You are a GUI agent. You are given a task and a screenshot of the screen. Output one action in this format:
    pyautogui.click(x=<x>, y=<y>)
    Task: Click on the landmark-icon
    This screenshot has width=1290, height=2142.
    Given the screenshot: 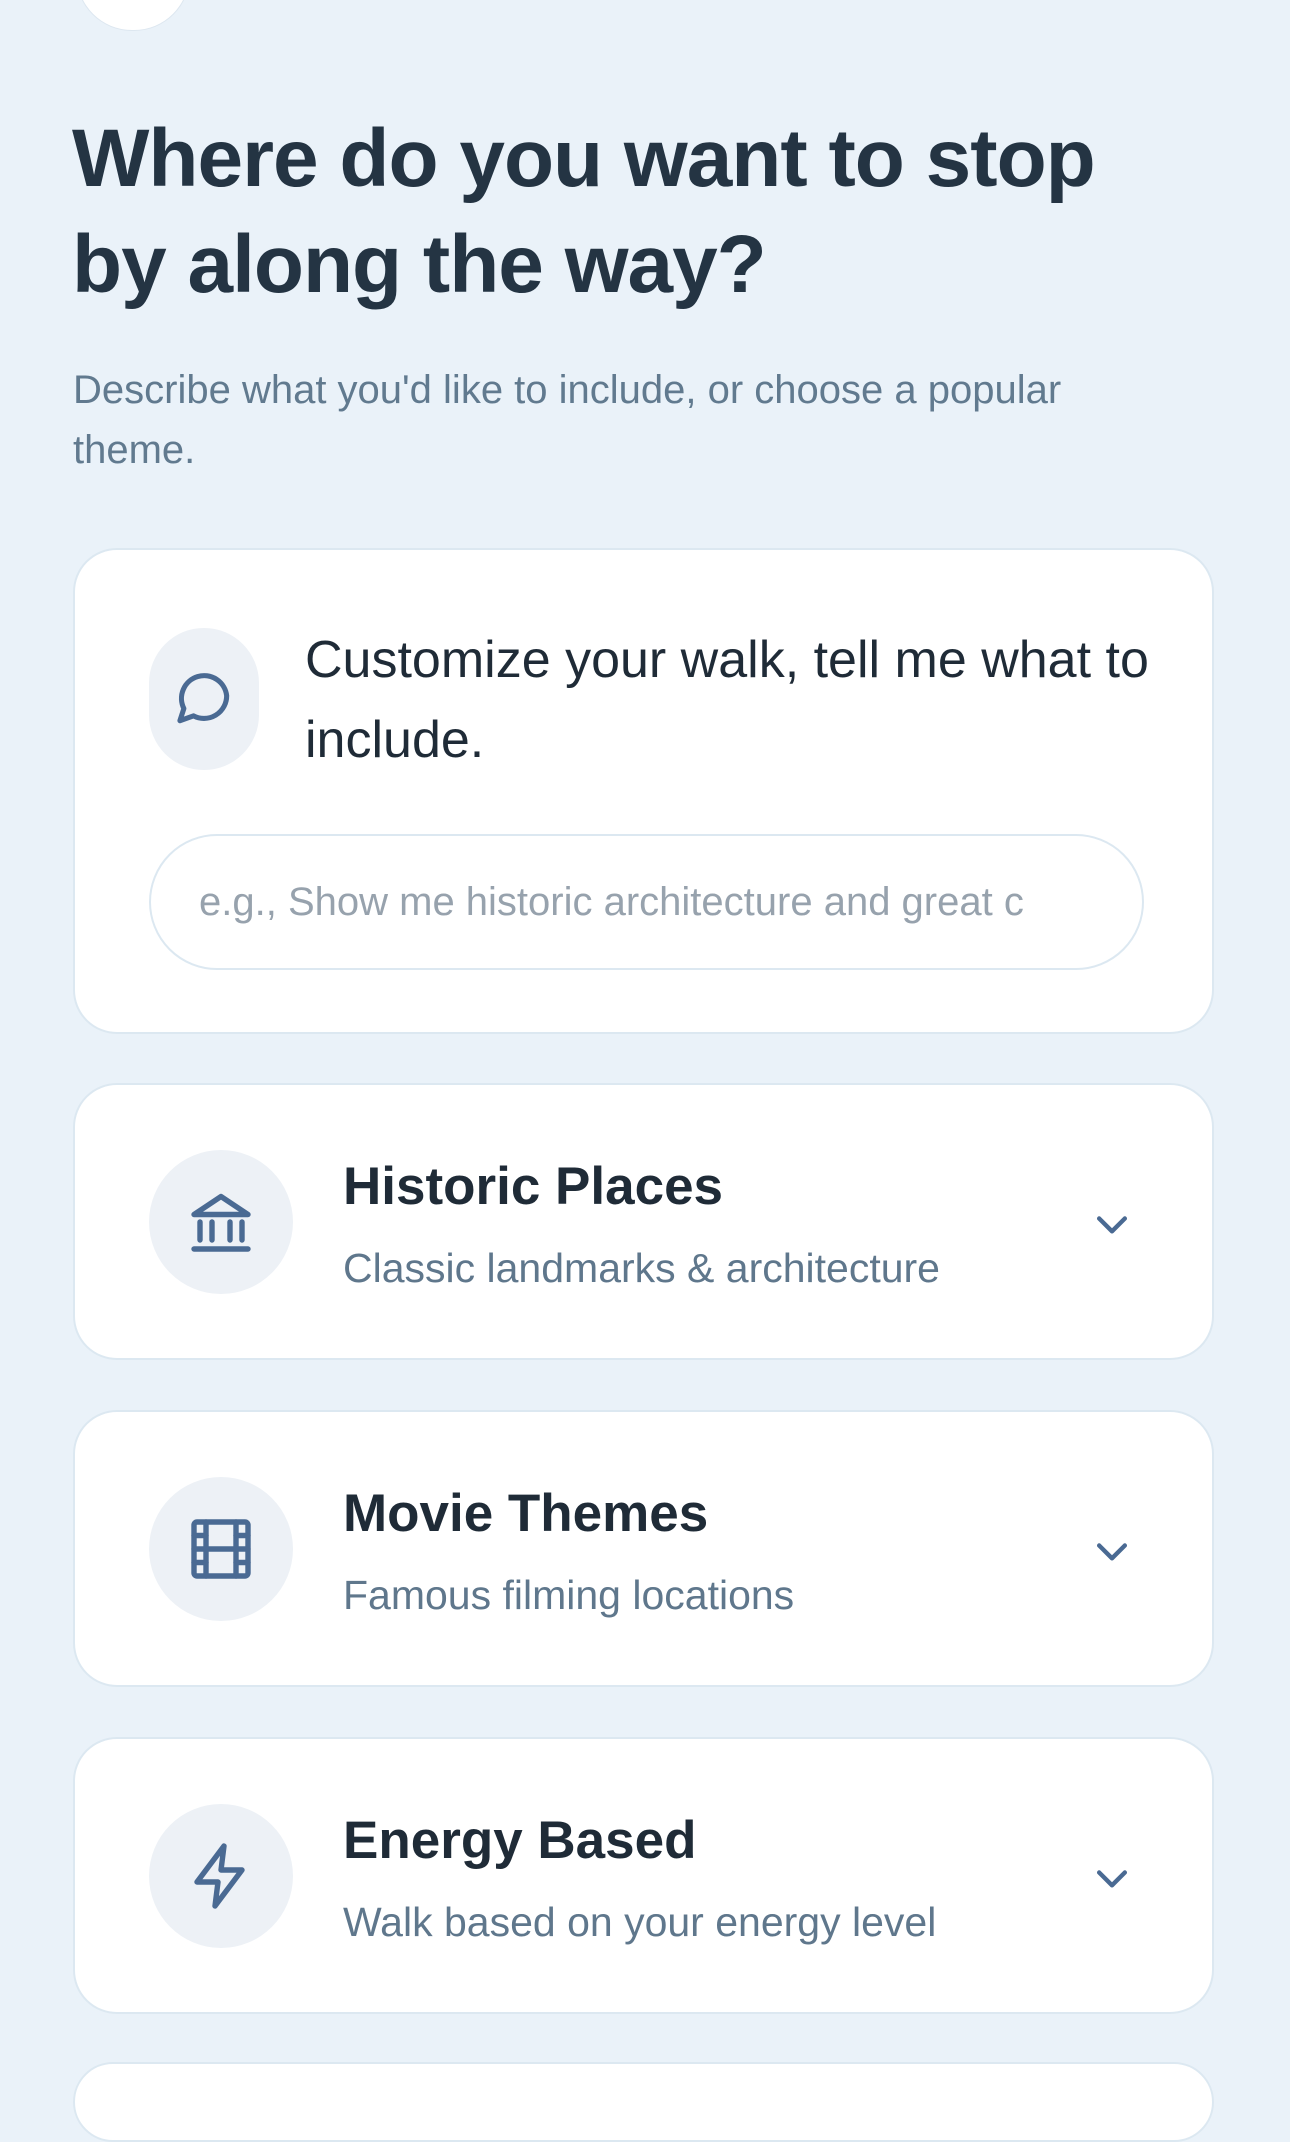 What is the action you would take?
    pyautogui.click(x=221, y=1222)
    